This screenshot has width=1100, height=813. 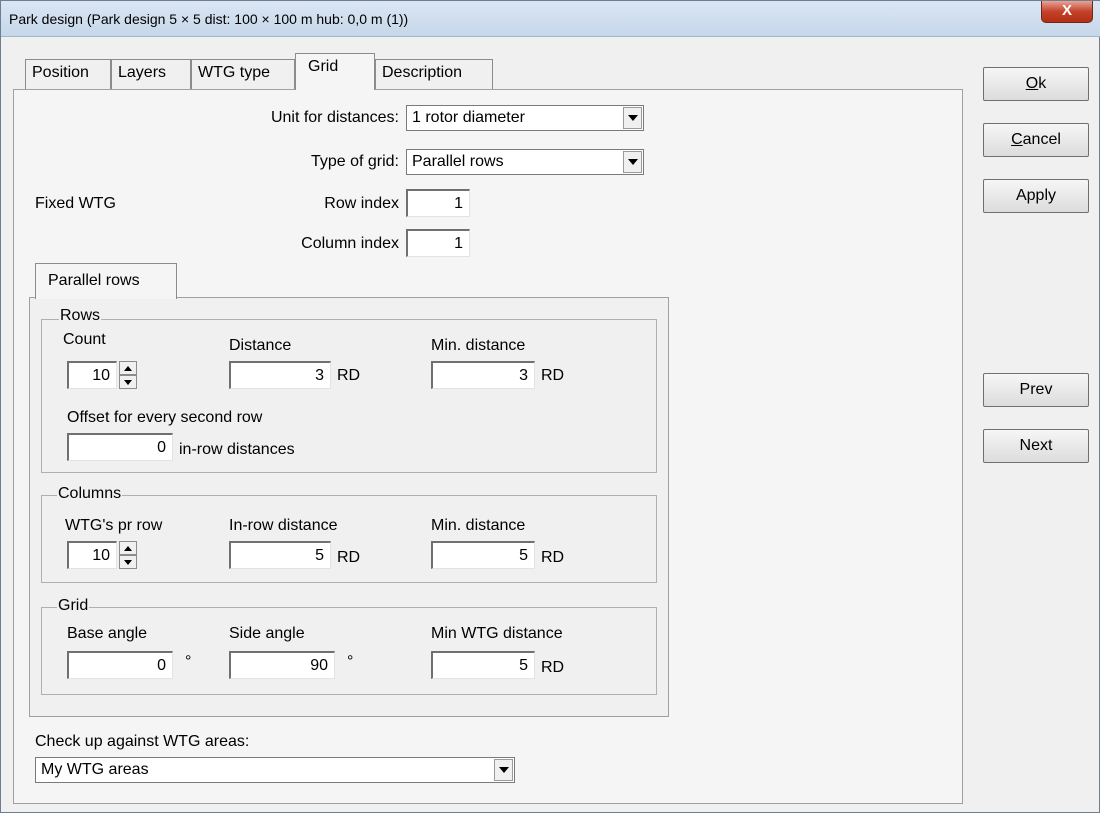 I want to click on tab-description-label: Description, so click(x=422, y=72).